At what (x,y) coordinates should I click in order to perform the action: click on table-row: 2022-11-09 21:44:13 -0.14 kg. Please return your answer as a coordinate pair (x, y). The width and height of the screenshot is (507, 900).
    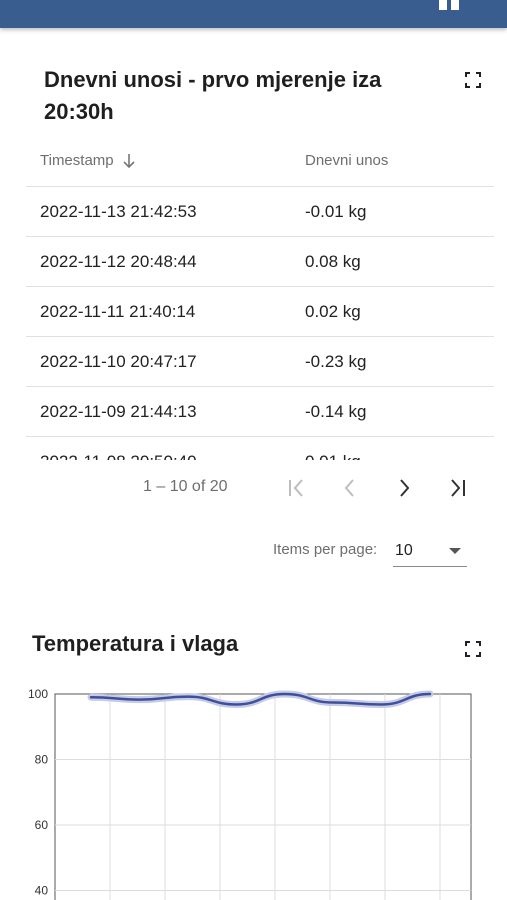
    Looking at the image, I should click on (260, 412).